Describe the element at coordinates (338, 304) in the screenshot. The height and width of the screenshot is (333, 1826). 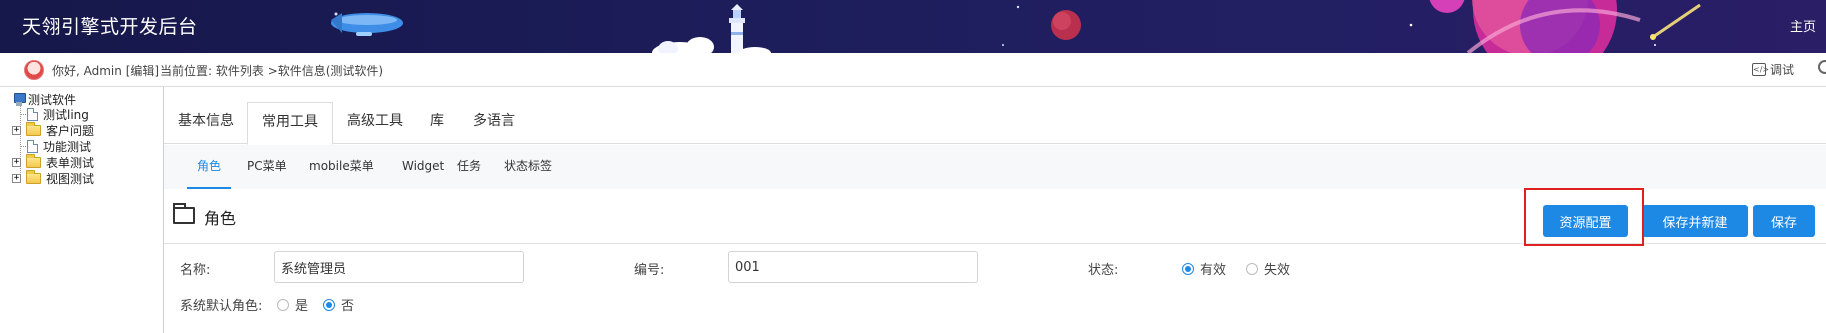
I see `default-role-radio-no: 否` at that location.